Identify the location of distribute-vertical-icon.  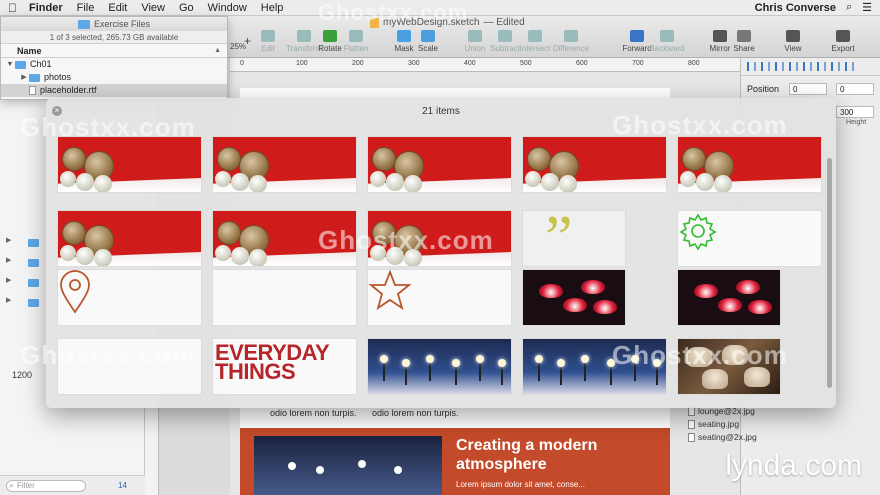
(849, 66).